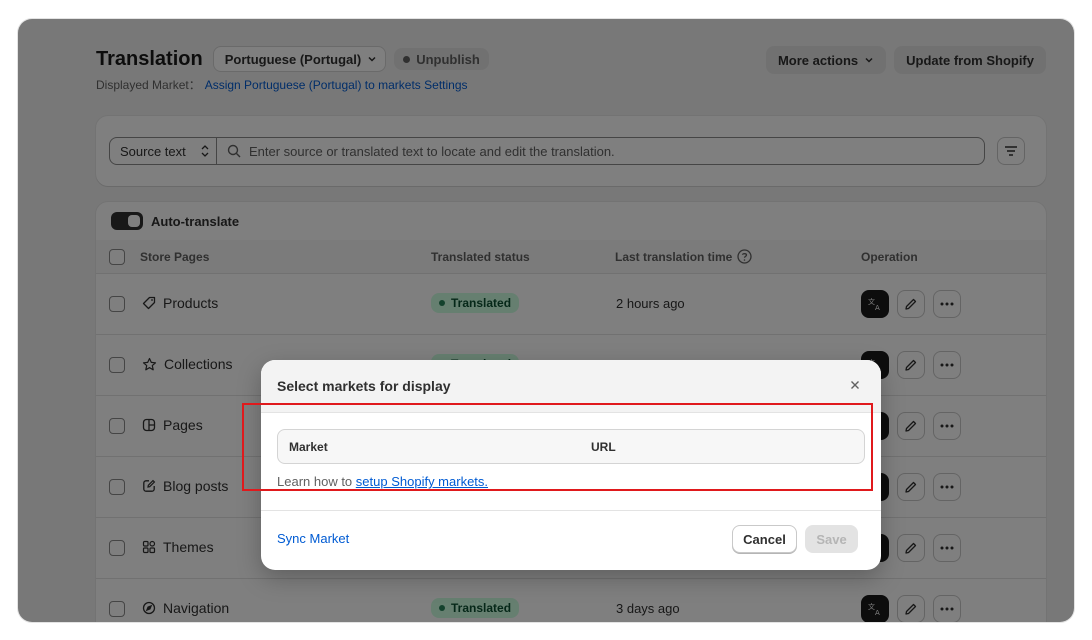 This screenshot has height=640, width=1092. I want to click on cancel-button: Cancel, so click(764, 539).